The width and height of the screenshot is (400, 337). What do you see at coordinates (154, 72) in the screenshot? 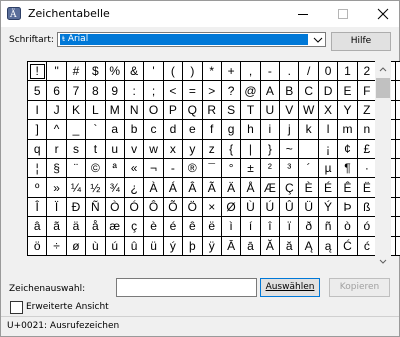
I see `character-cell: '` at bounding box center [154, 72].